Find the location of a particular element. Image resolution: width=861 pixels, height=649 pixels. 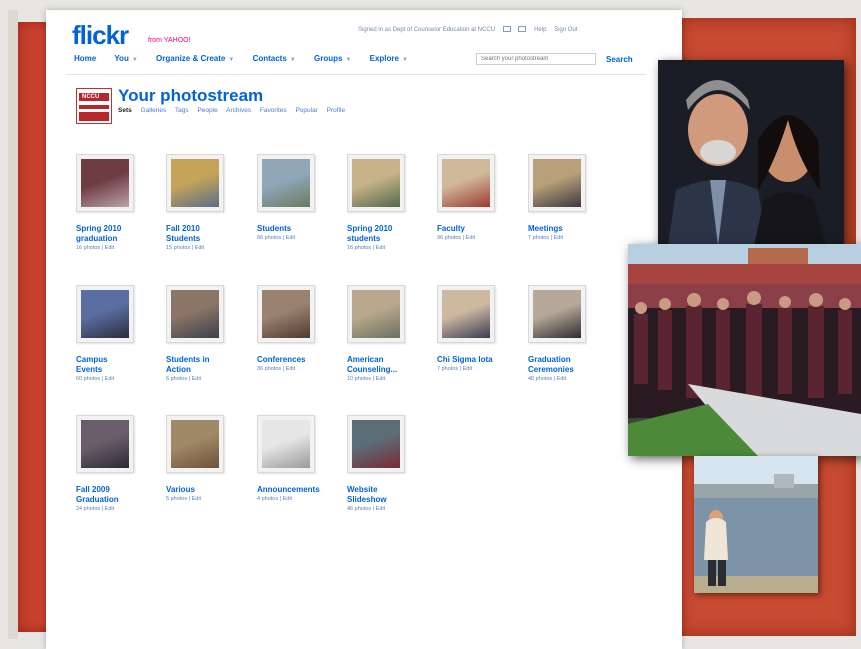

tab-tags: Tags is located at coordinates (182, 110).